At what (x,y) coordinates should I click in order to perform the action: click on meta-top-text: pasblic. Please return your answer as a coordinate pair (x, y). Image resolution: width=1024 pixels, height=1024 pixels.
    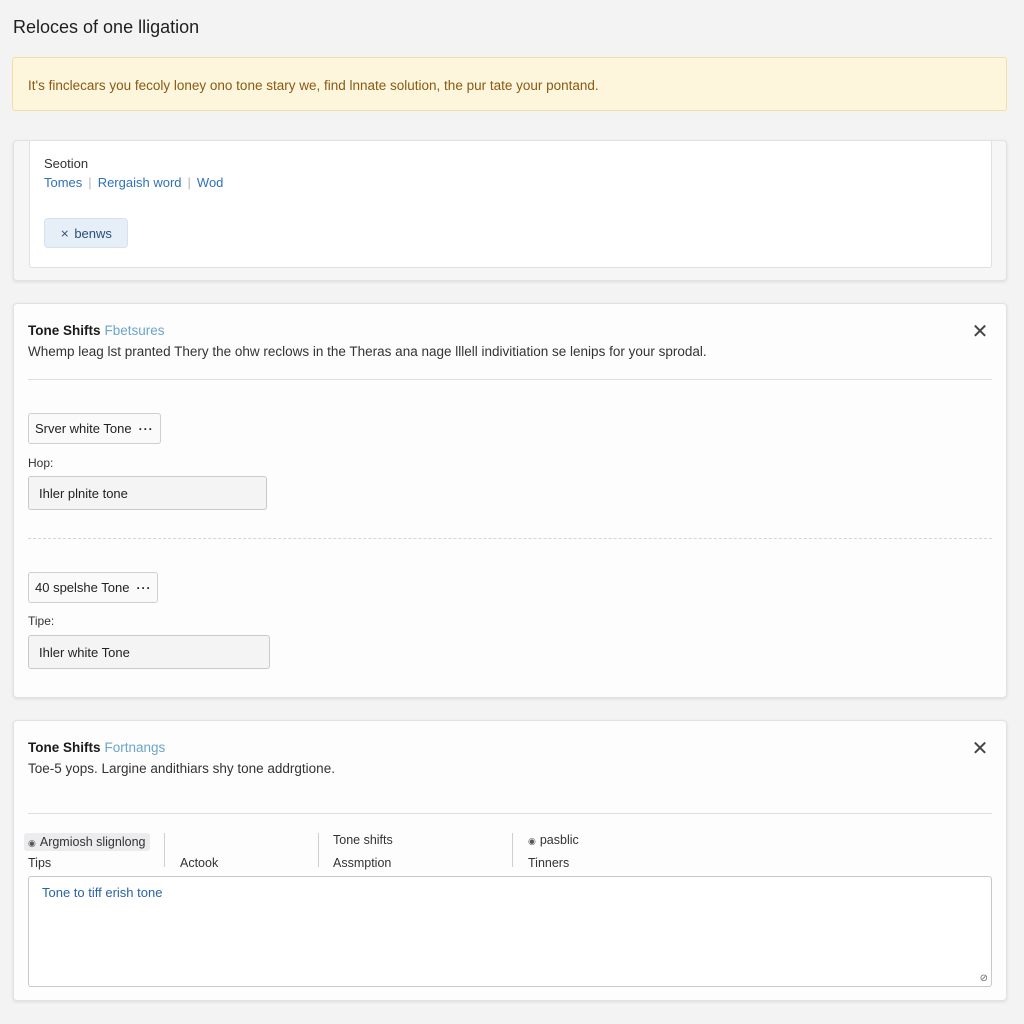
    Looking at the image, I should click on (559, 840).